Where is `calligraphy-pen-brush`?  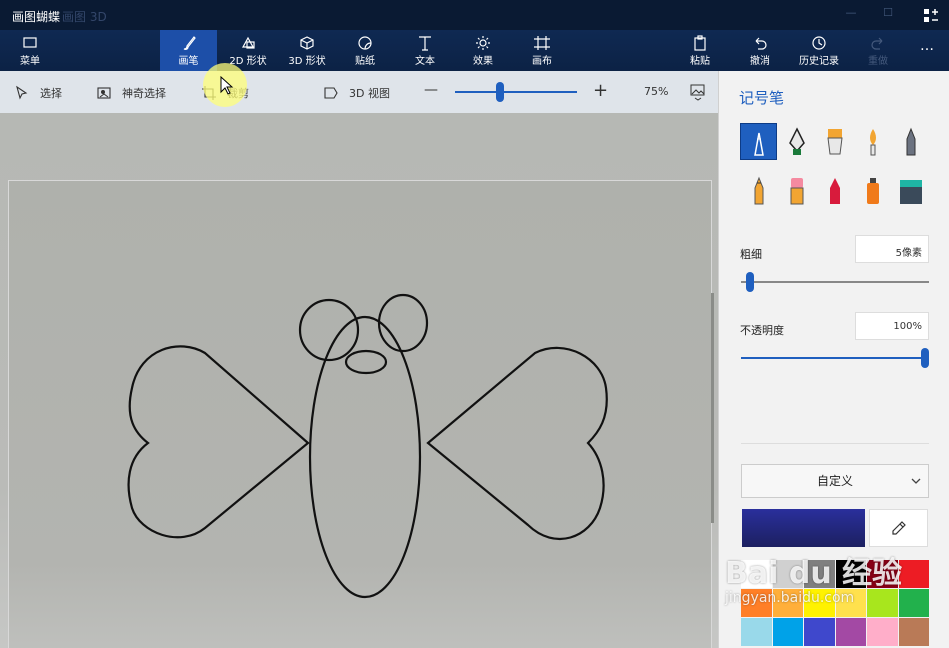
calligraphy-pen-brush is located at coordinates (796, 141).